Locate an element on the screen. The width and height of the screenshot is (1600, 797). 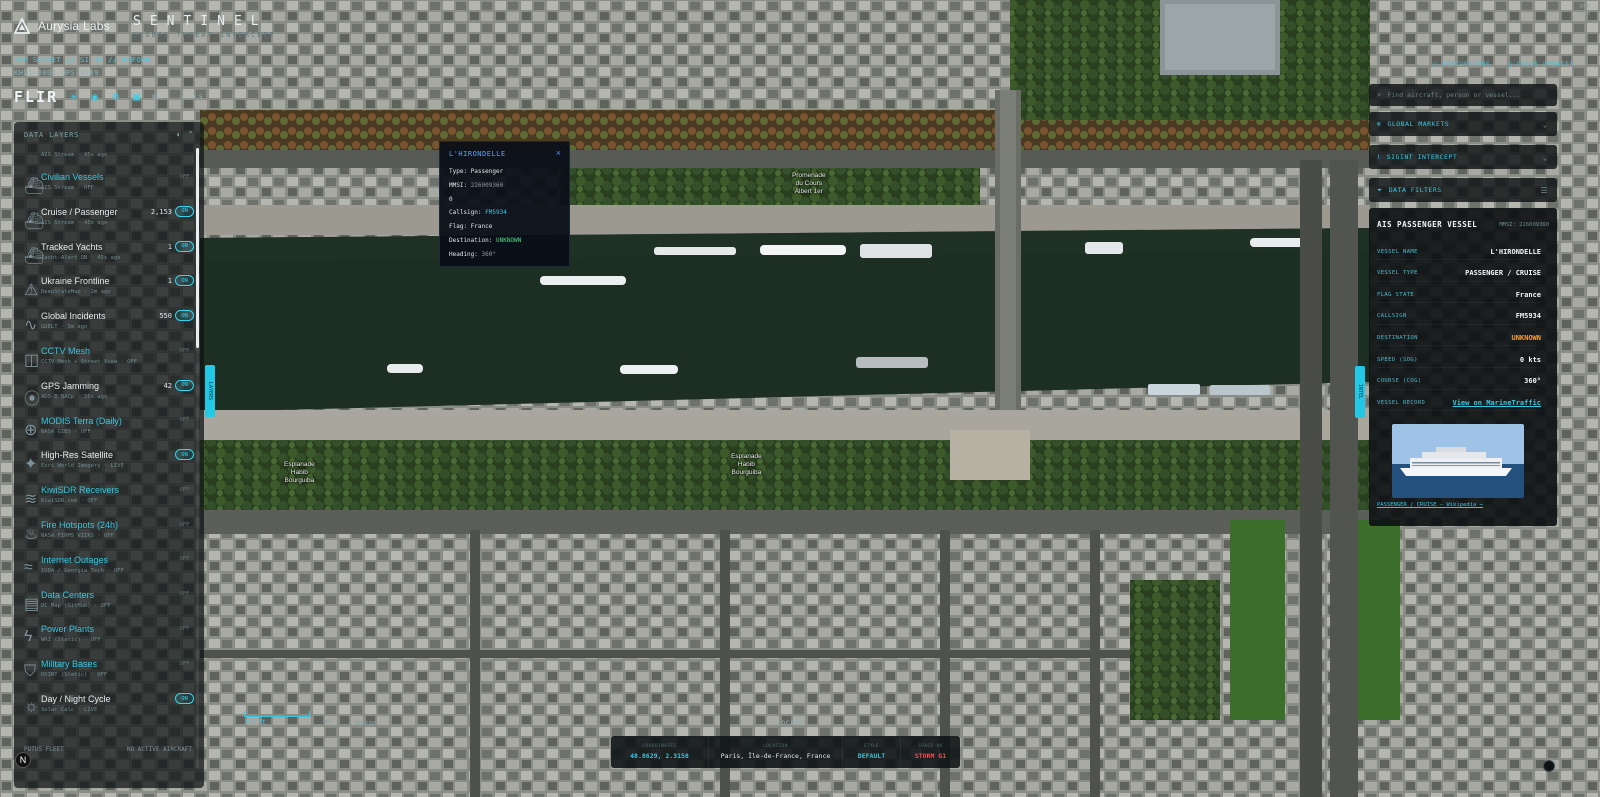
layer-row: ☼ Day / Night Cycle Solar Calc · LIVE ON is located at coordinates (109, 710).